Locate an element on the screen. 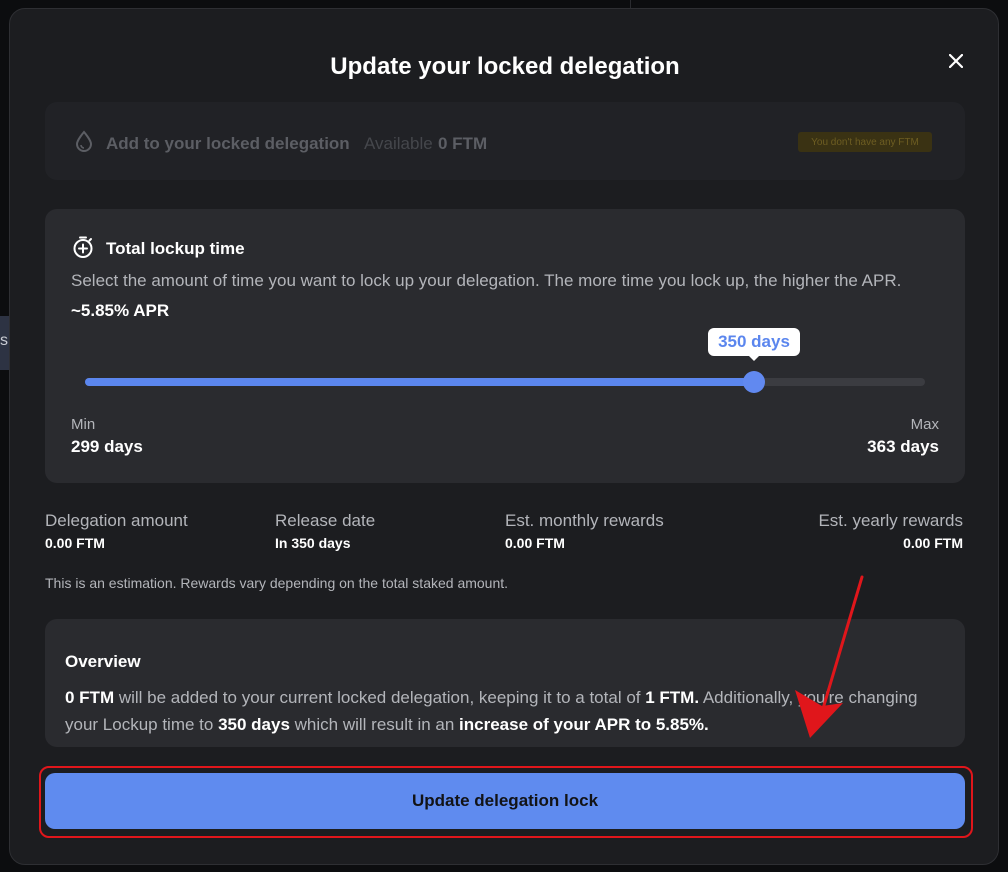 The image size is (1008, 872). close-button is located at coordinates (956, 61).